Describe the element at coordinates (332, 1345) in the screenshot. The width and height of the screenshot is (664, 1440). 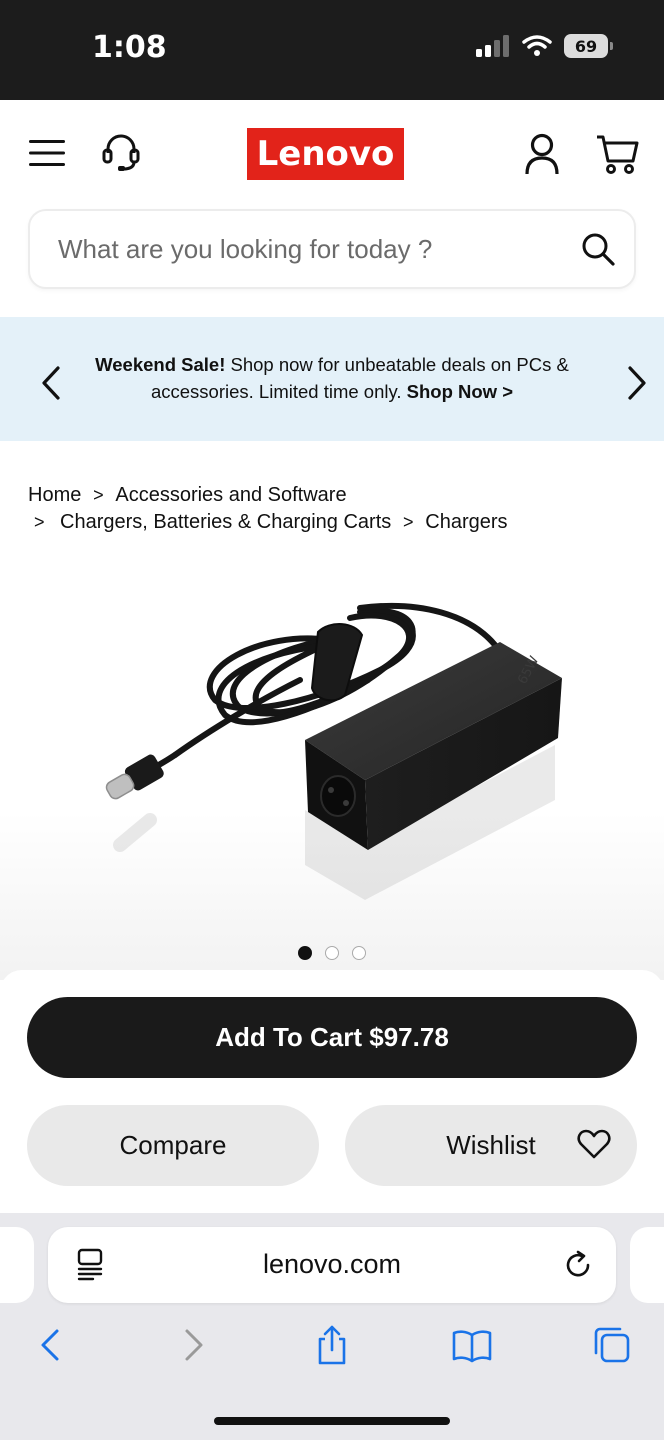
I see `share-icon` at that location.